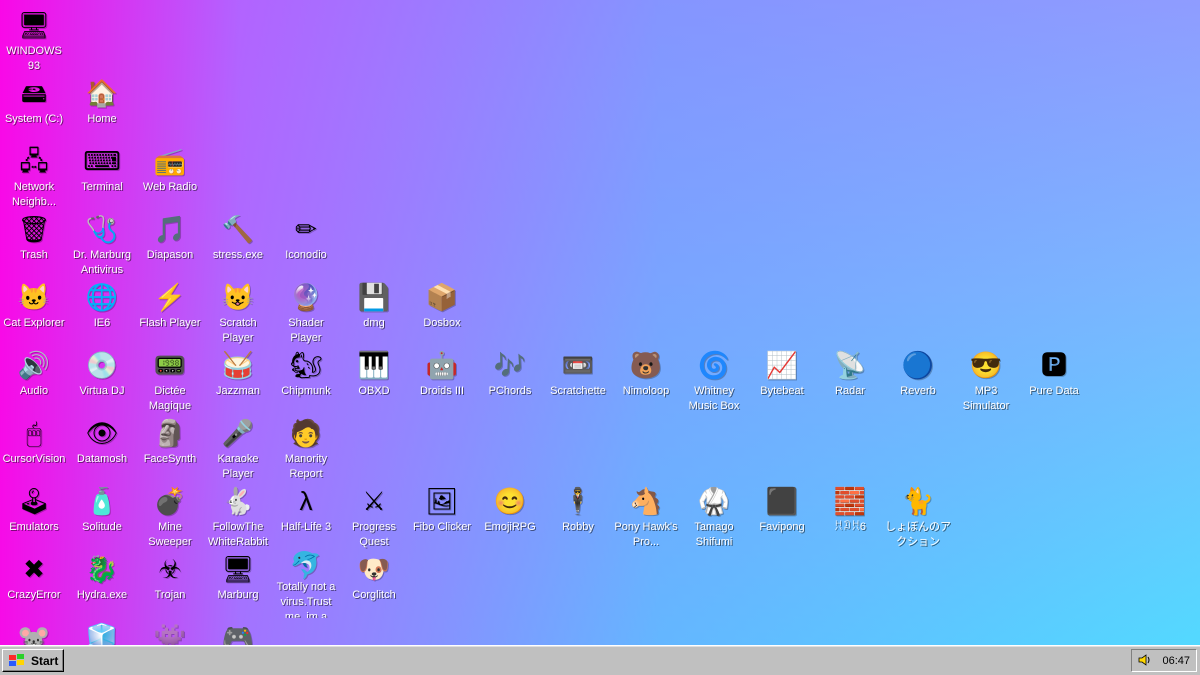 The height and width of the screenshot is (675, 1200). I want to click on desktop-icon-datamosh: 👁 Datamosh, so click(102, 448).